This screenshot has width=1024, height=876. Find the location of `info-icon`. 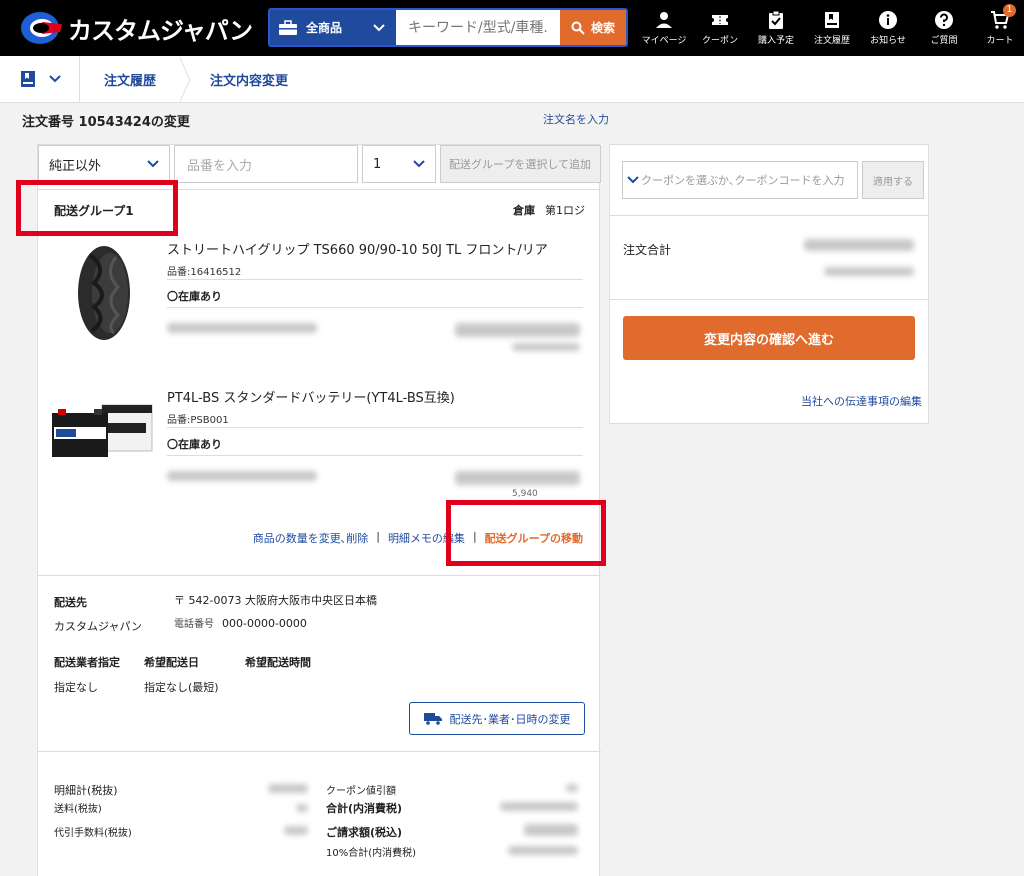

info-icon is located at coordinates (888, 20).